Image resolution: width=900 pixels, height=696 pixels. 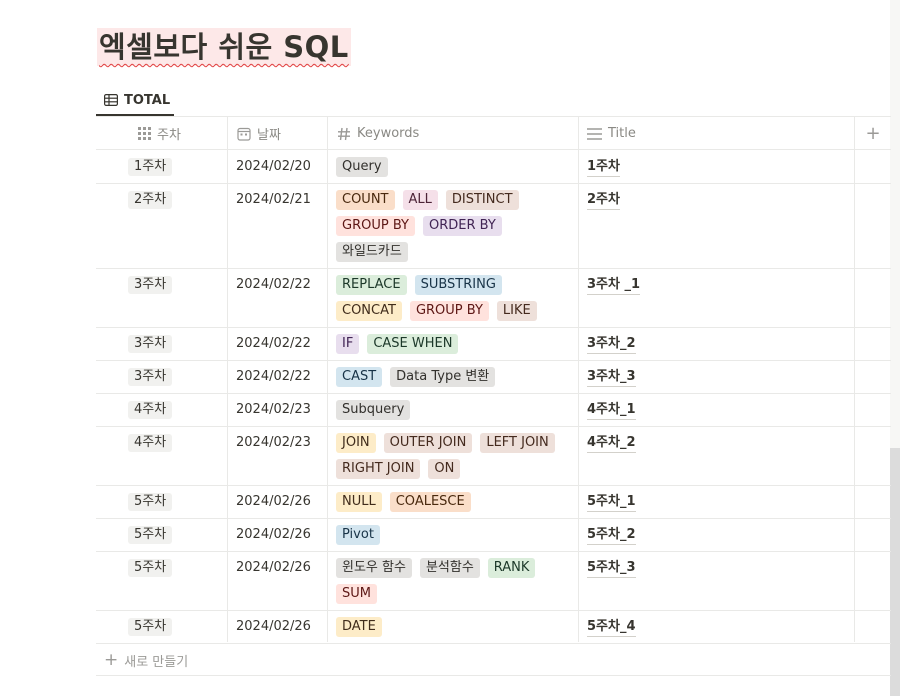 I want to click on calendar-icon, so click(x=244, y=134).